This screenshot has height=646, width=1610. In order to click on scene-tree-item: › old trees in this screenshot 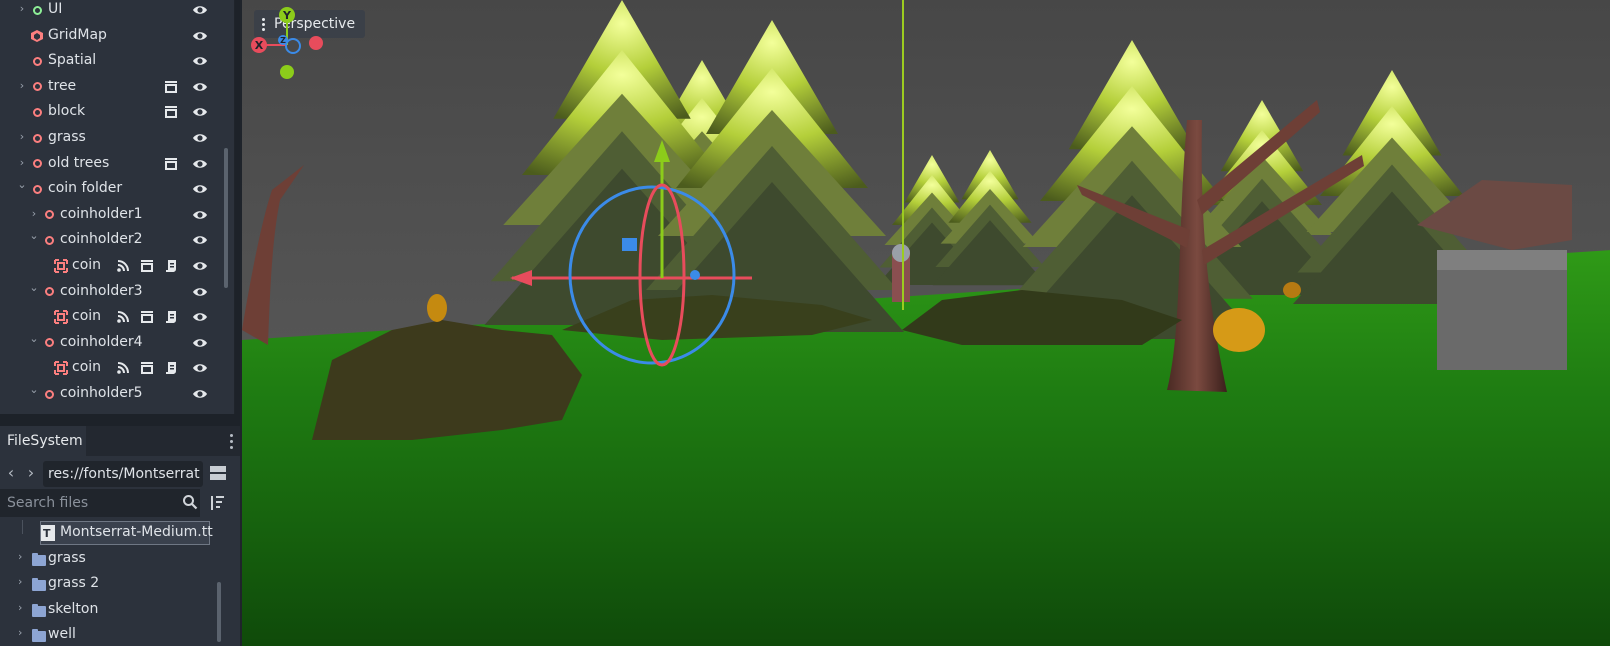, I will do `click(113, 164)`.